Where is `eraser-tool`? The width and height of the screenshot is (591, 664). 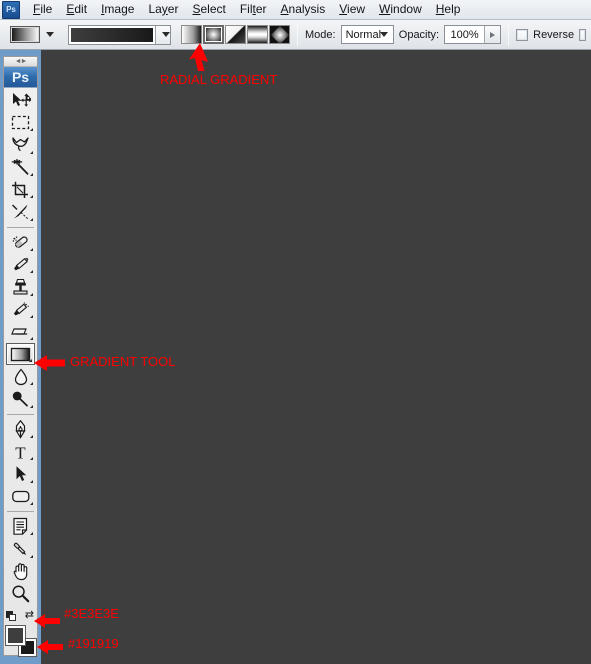 eraser-tool is located at coordinates (20, 331).